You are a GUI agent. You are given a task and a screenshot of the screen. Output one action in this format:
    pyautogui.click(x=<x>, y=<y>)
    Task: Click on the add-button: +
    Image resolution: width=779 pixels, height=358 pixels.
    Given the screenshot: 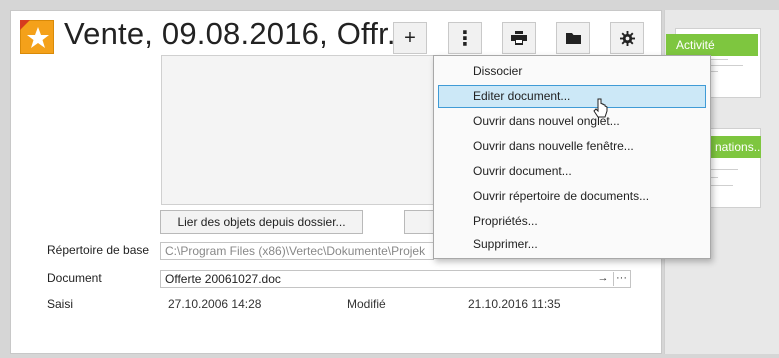 What is the action you would take?
    pyautogui.click(x=410, y=38)
    